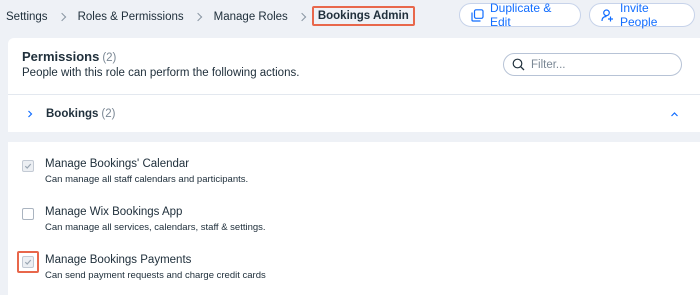 Image resolution: width=700 pixels, height=295 pixels. I want to click on breadcrumb-manage-roles: Manage Roles, so click(251, 17).